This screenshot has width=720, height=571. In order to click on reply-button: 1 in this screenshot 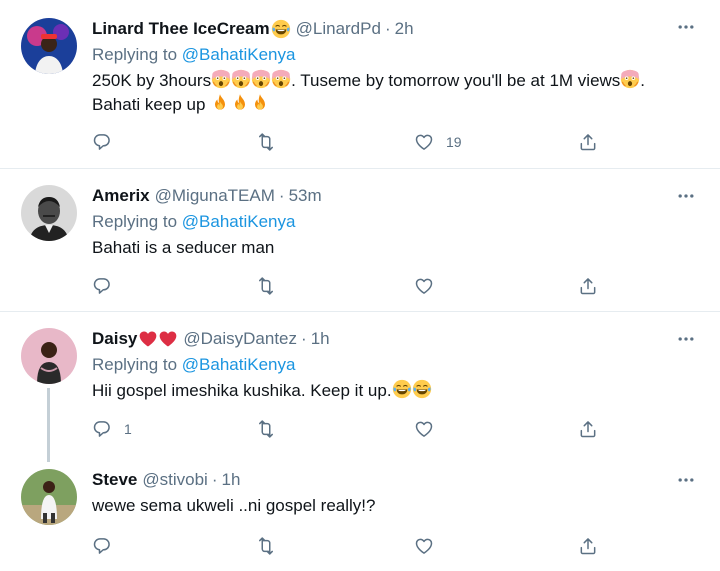, I will do `click(112, 429)`.